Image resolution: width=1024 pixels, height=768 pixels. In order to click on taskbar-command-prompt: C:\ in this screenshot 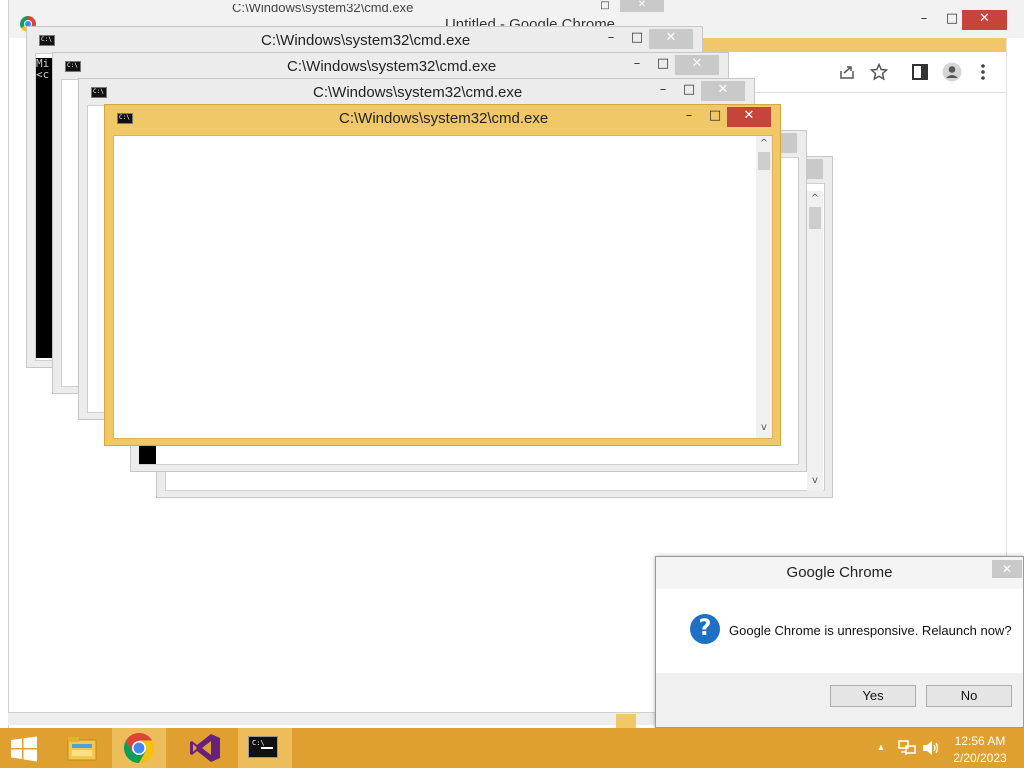, I will do `click(265, 748)`.